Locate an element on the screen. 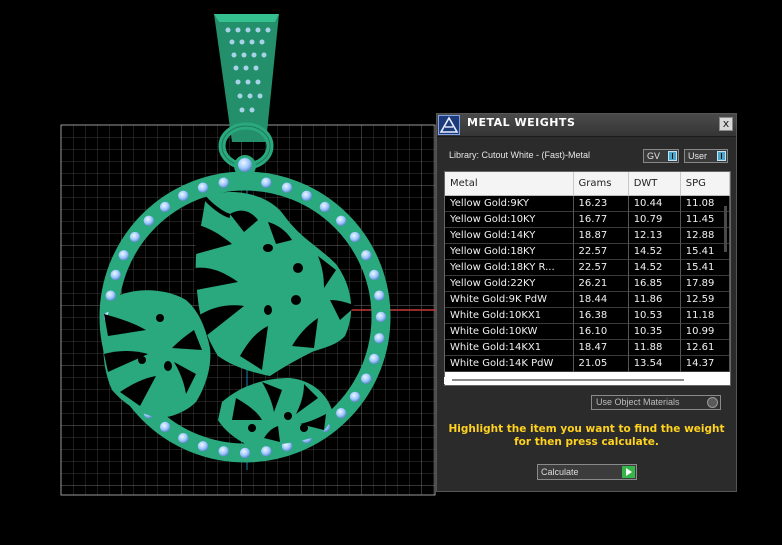 Image resolution: width=782 pixels, height=545 pixels. spg-cell: 12.88 is located at coordinates (705, 235).